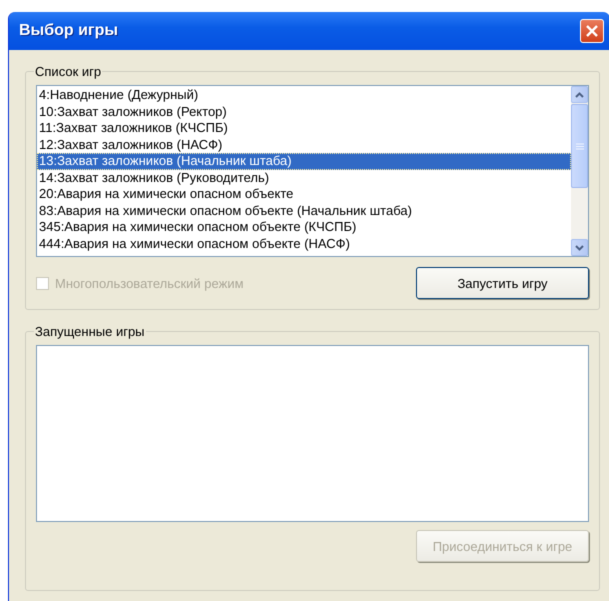 The width and height of the screenshot is (609, 601). I want to click on scroll-up-button, so click(579, 94).